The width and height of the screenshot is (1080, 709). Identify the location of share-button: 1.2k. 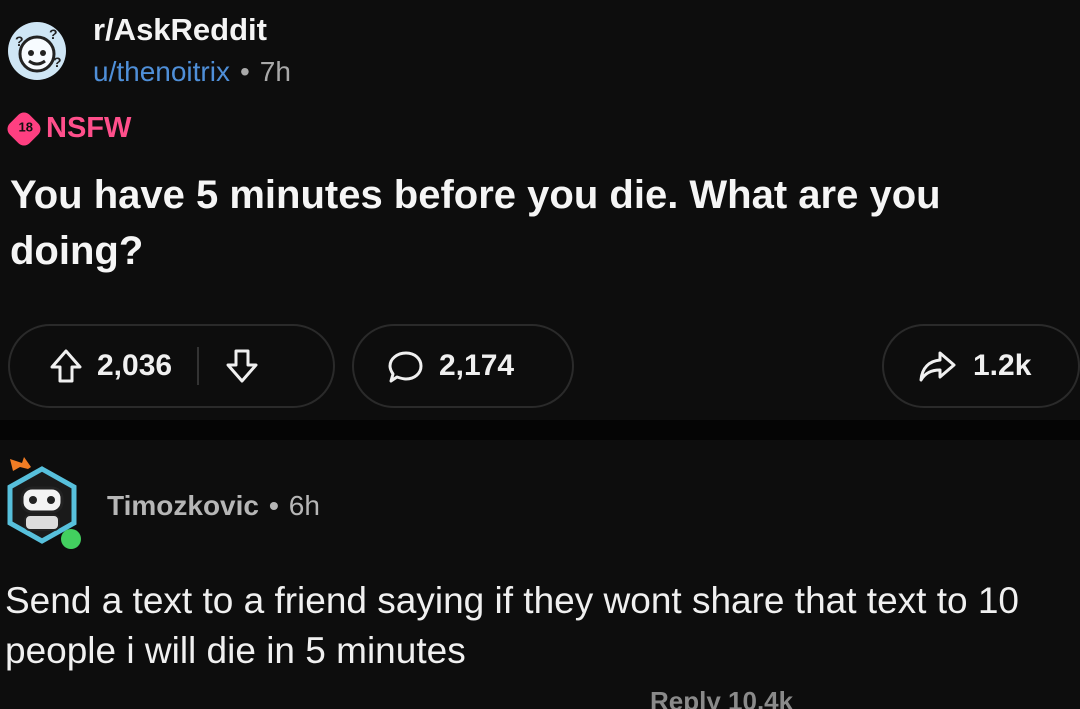
(981, 366).